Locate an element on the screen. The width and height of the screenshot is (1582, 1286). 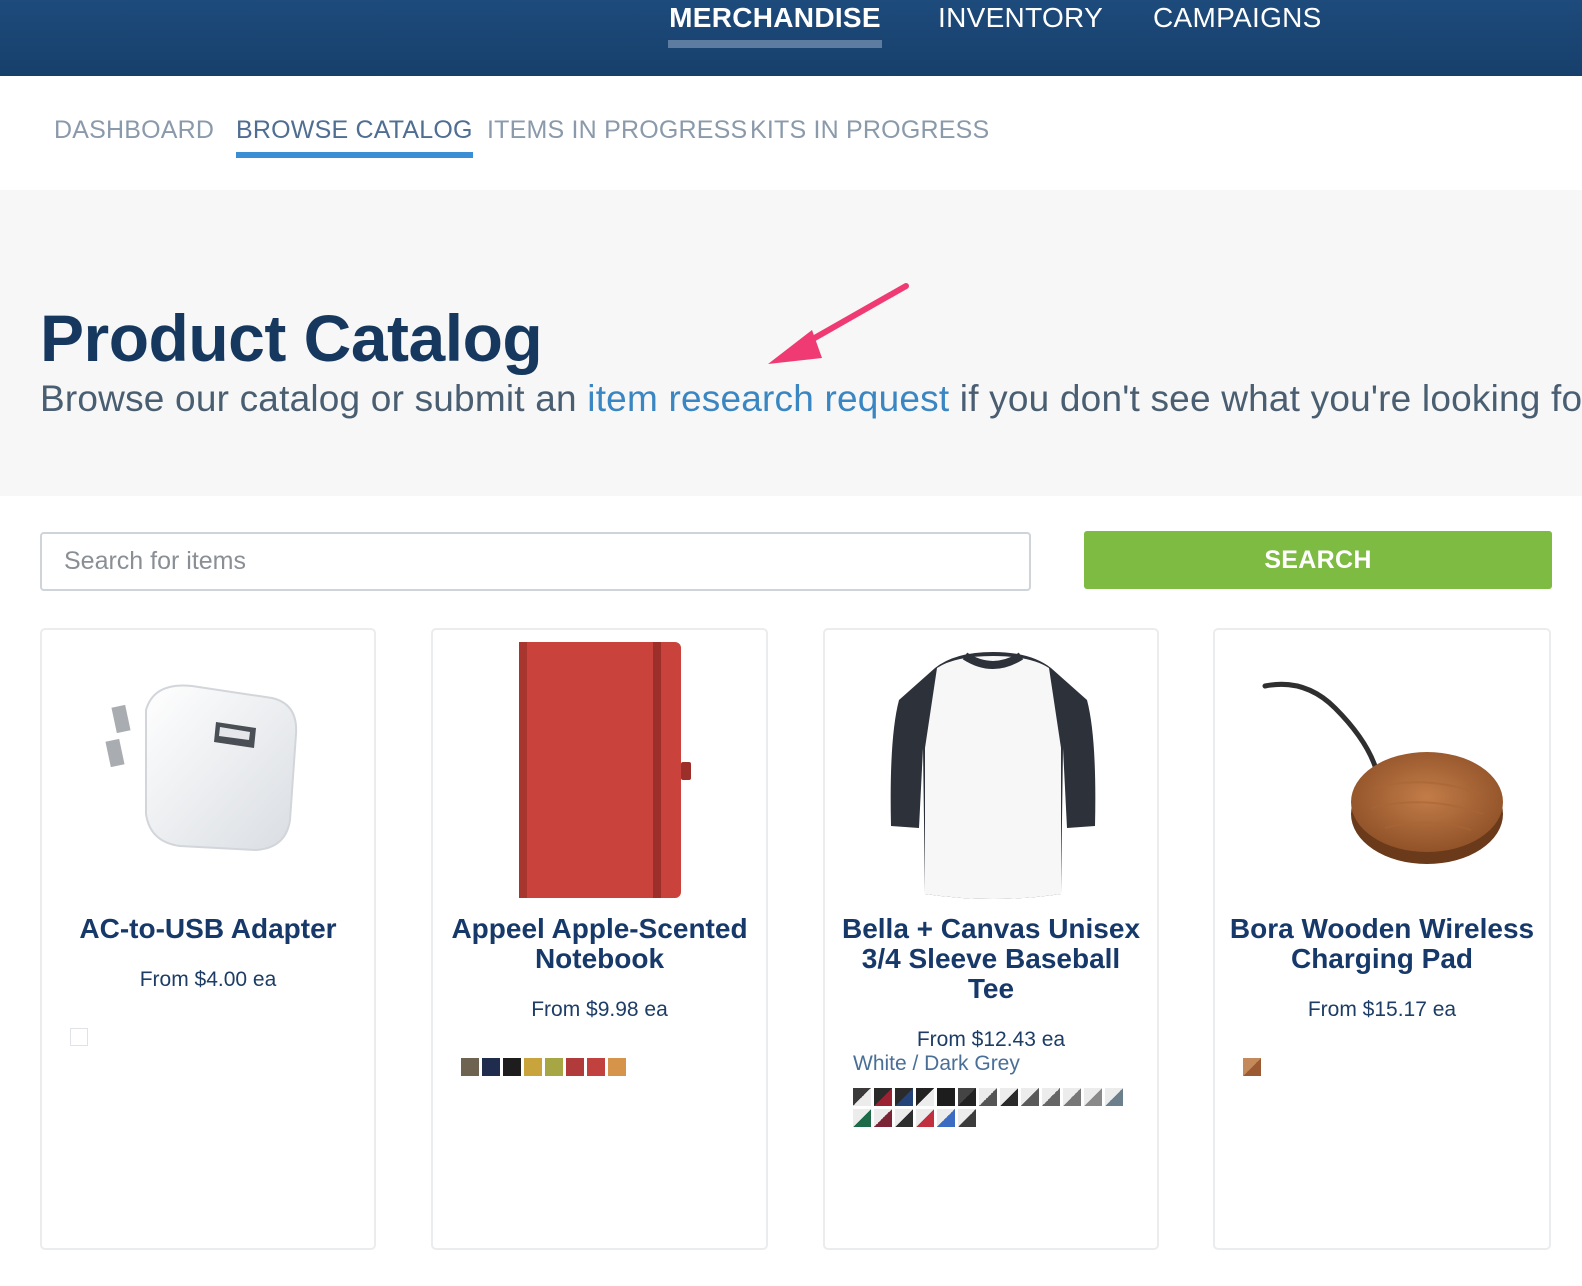
product-price: From $12.43 ea is located at coordinates (991, 1039).